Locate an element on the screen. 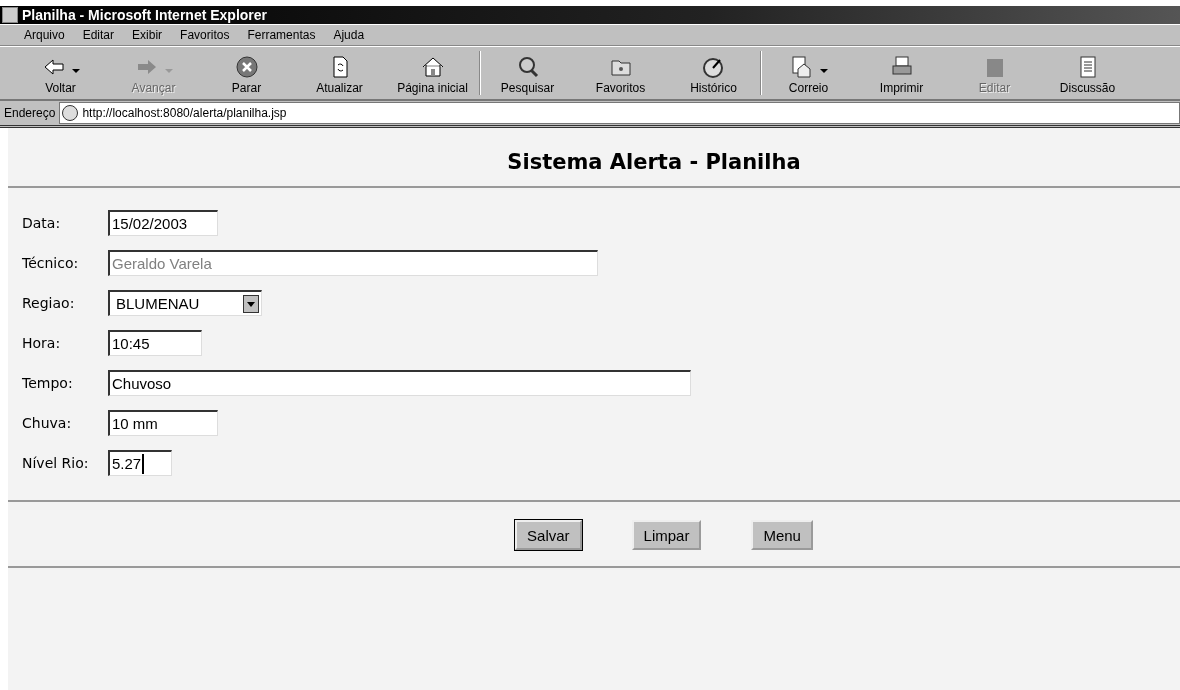 Image resolution: width=1180 pixels, height=690 pixels. menu-item: Favoritos is located at coordinates (205, 35).